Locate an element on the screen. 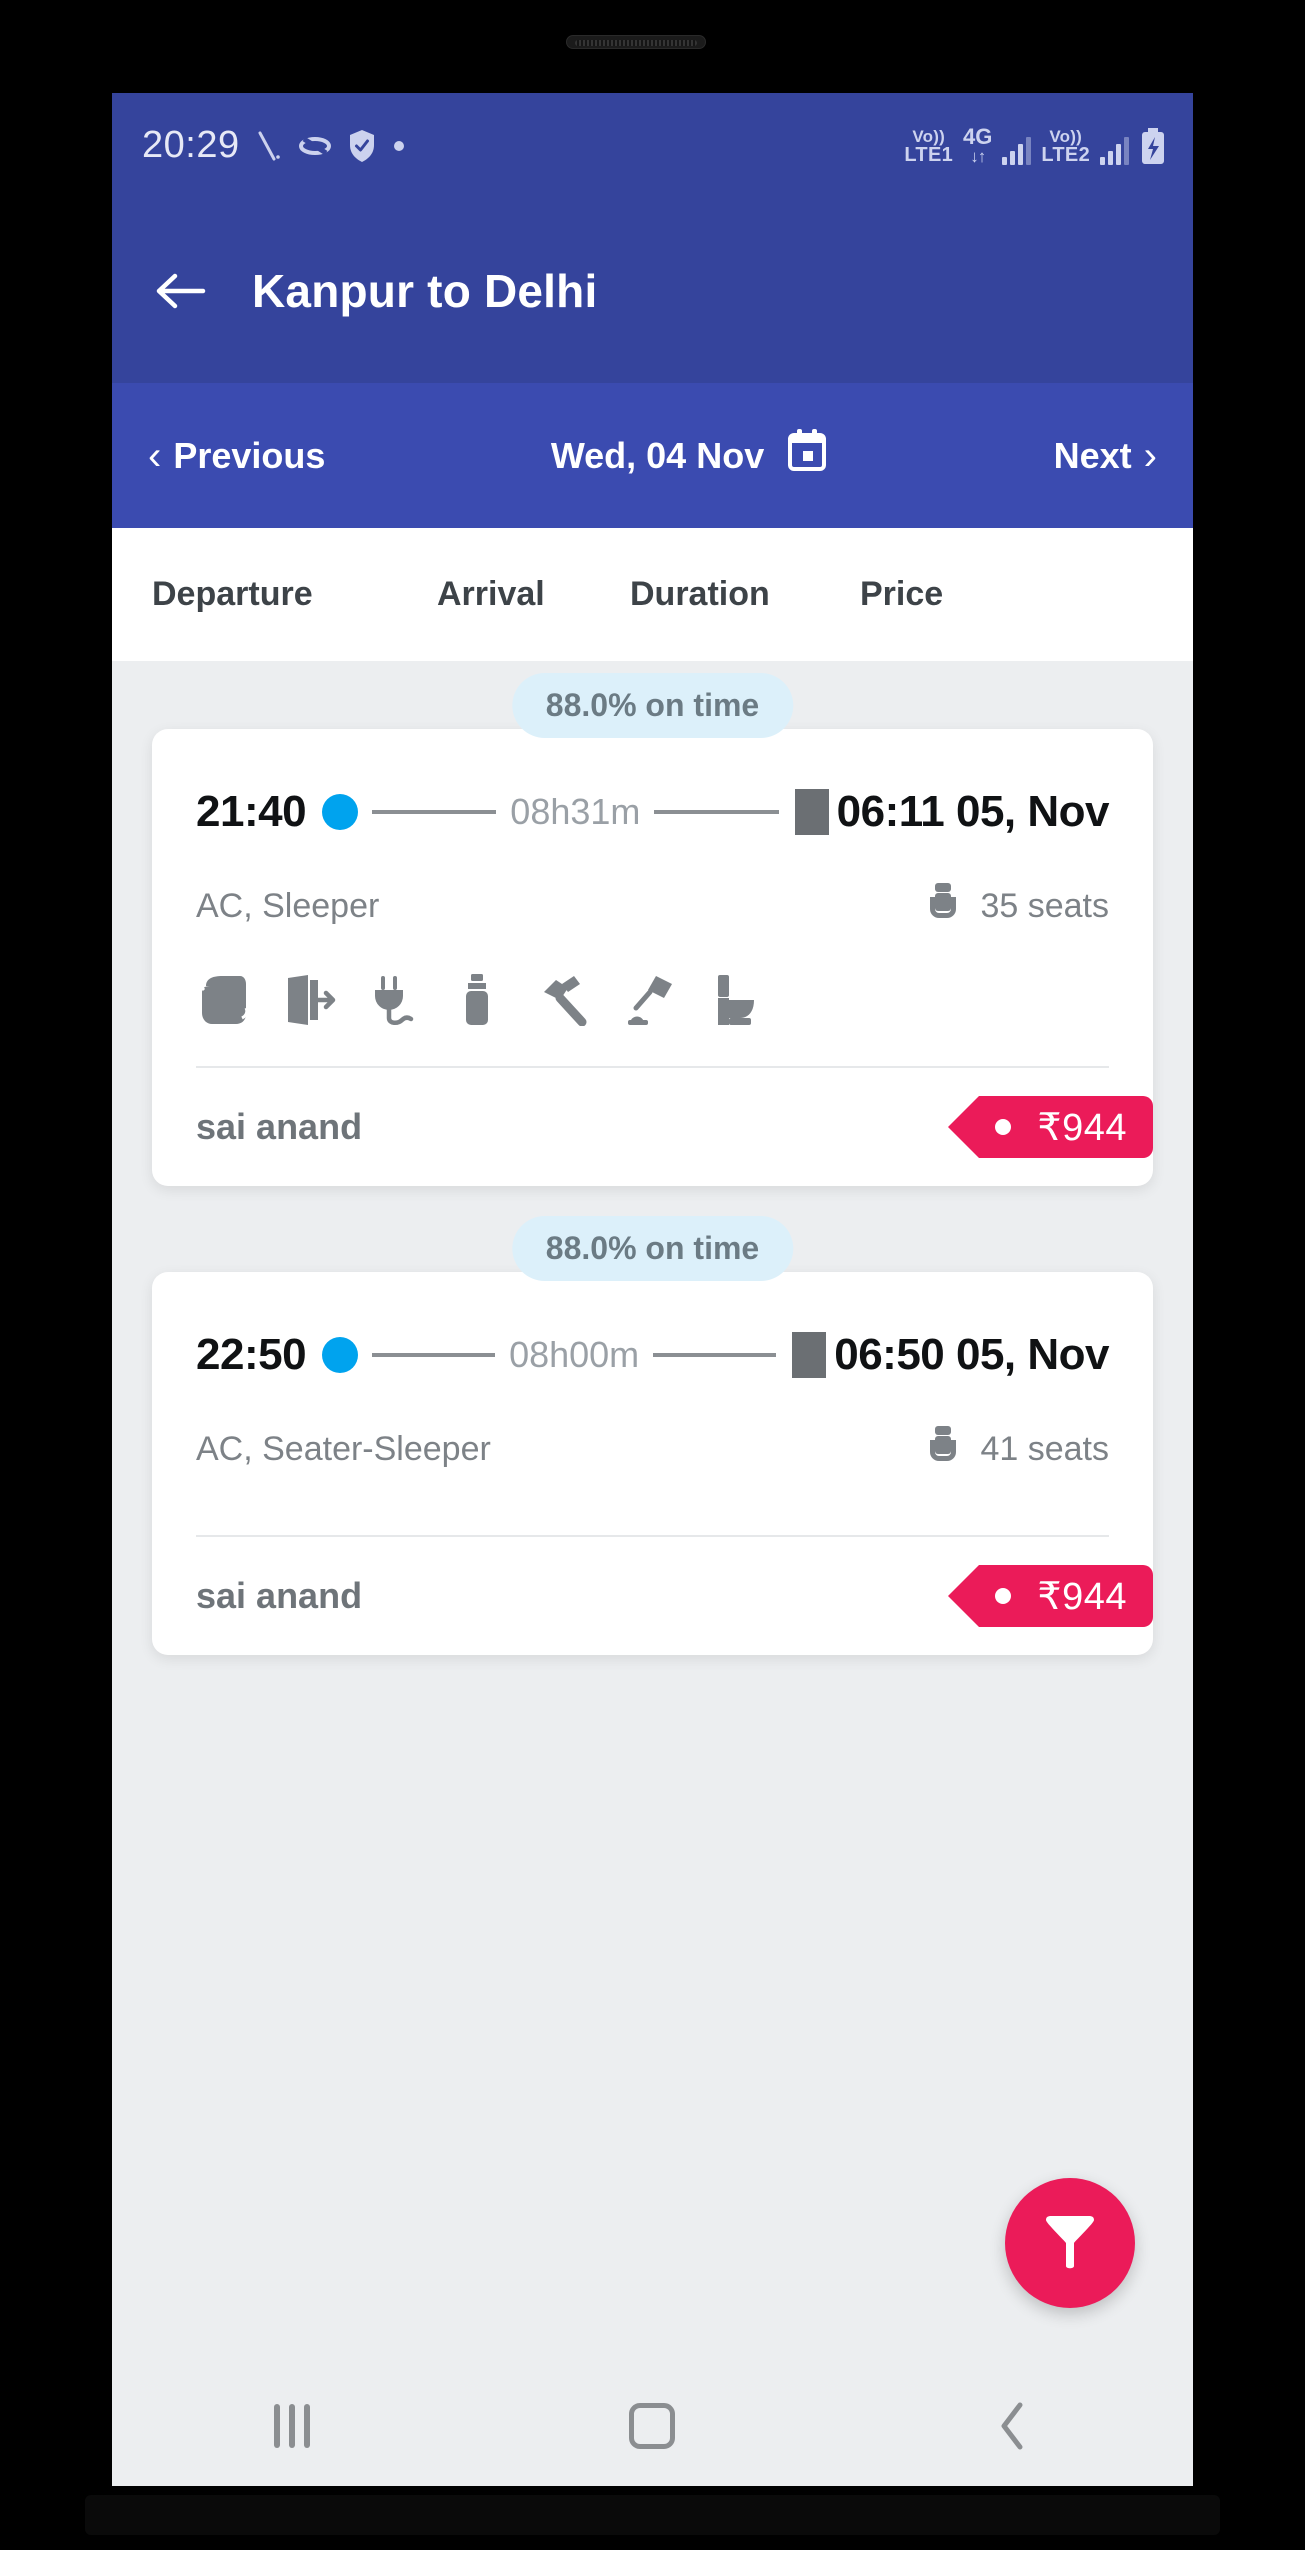  status-bar-left: 20:29 is located at coordinates (274, 145).